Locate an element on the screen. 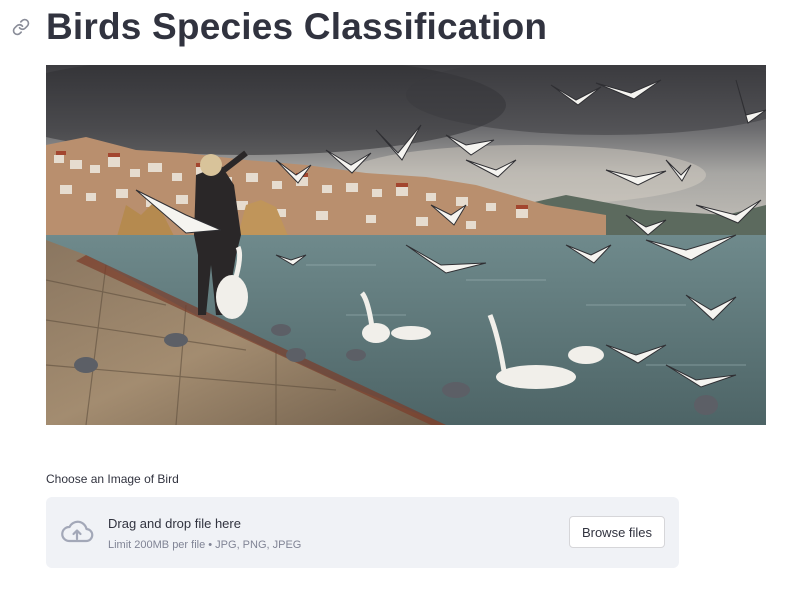 This screenshot has height=592, width=808. uploader-label: Choose an Image of Bird is located at coordinates (112, 479).